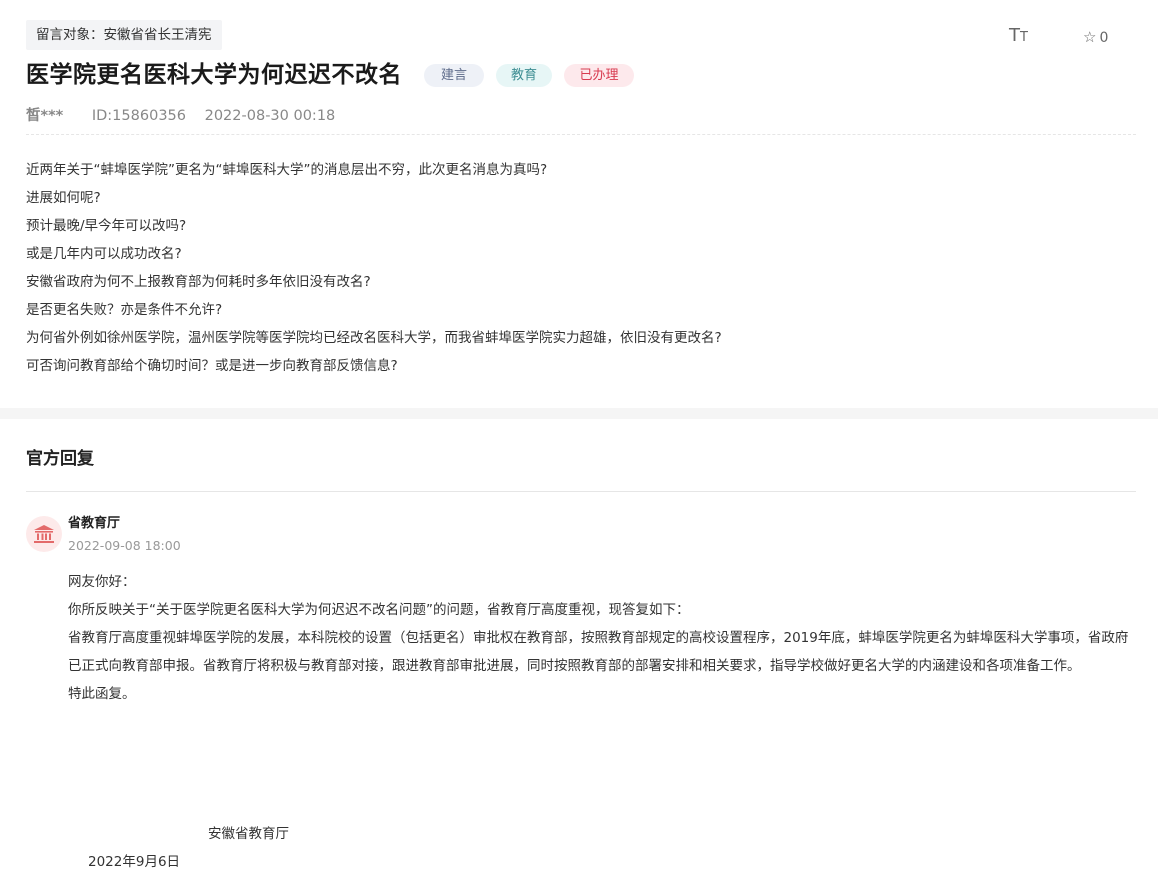 The image size is (1158, 879). Describe the element at coordinates (124, 545) in the screenshot. I see `reply-time: 2022-09-08 18:00` at that location.